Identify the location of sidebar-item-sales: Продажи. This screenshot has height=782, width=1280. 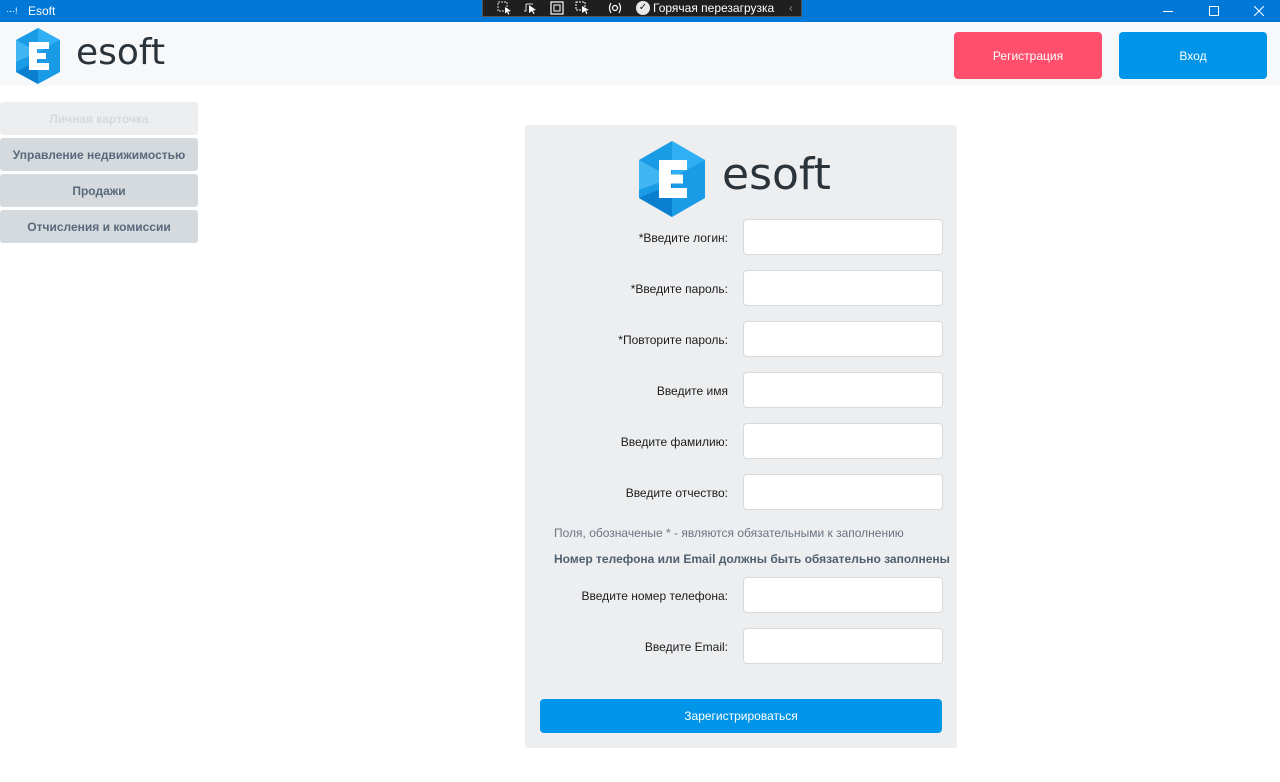
(99, 190).